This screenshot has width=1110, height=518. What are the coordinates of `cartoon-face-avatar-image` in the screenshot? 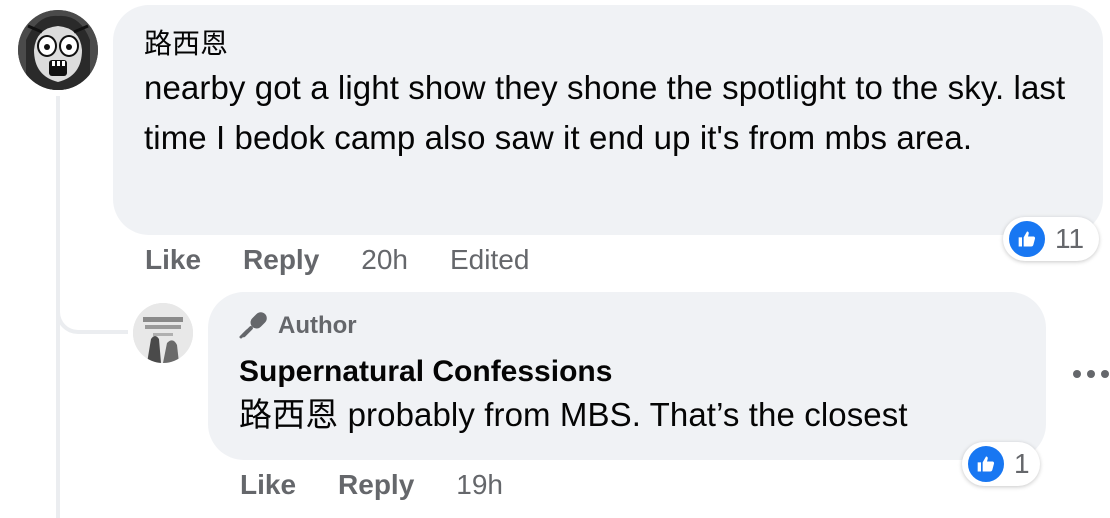 It's located at (58, 50).